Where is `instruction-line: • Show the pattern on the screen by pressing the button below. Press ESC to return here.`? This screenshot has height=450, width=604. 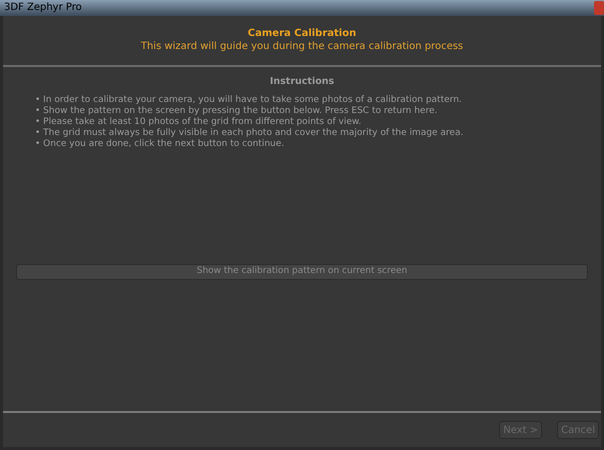
instruction-line: • Show the pattern on the screen by pressing the button below. Press ESC to return here. is located at coordinates (236, 111).